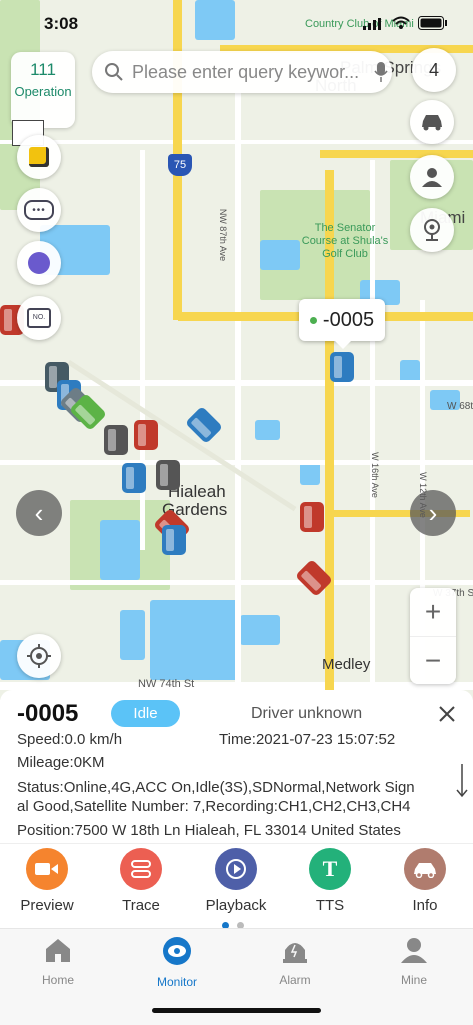  Describe the element at coordinates (425, 905) in the screenshot. I see `info-label: Info` at that location.